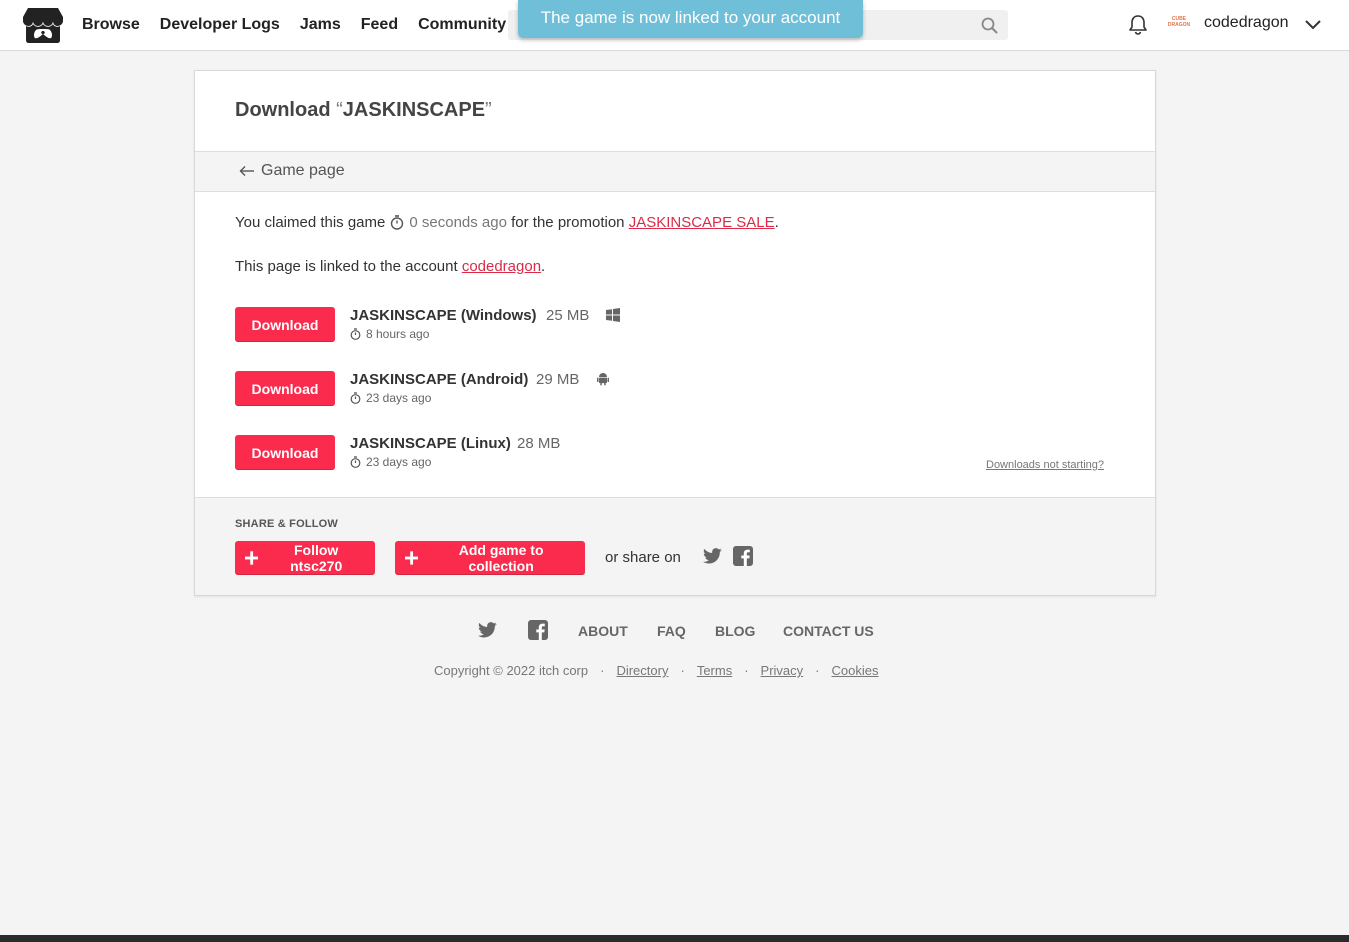  What do you see at coordinates (613, 315) in the screenshot?
I see `windows-icon` at bounding box center [613, 315].